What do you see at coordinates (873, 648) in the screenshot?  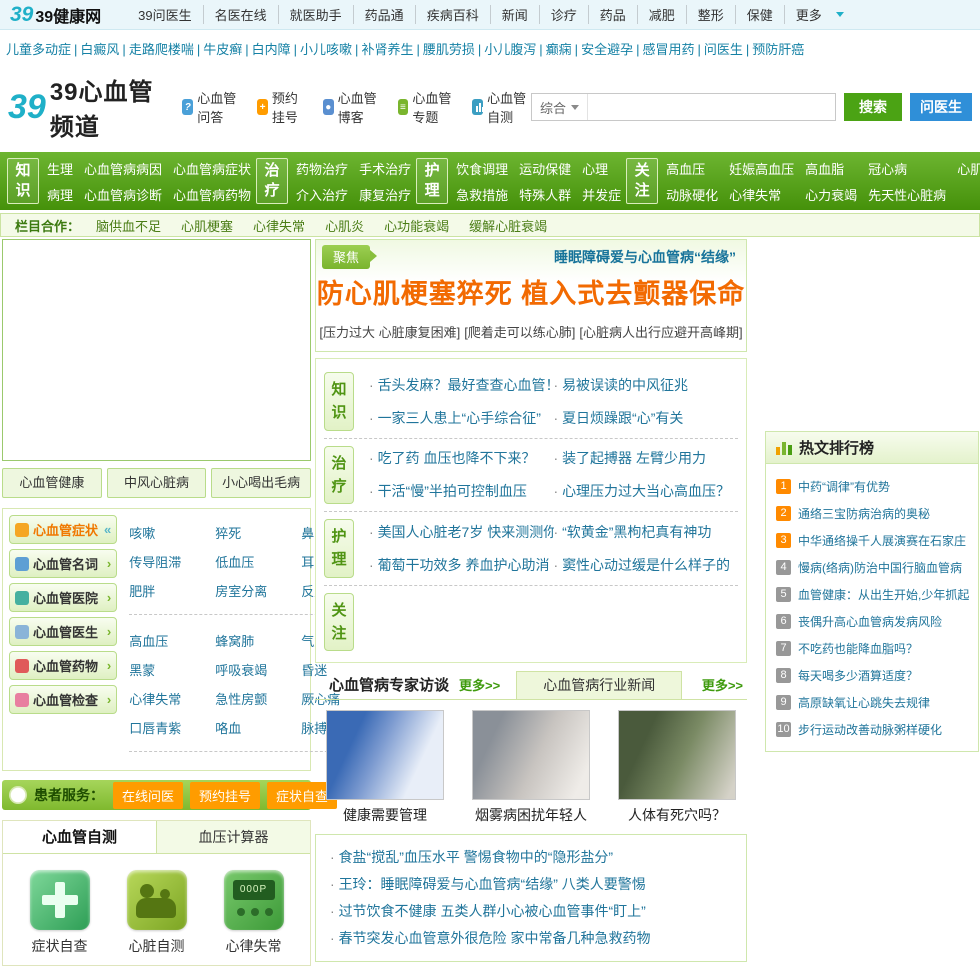 I see `ranking-item: 7 不吃药也能降血脂吗？` at bounding box center [873, 648].